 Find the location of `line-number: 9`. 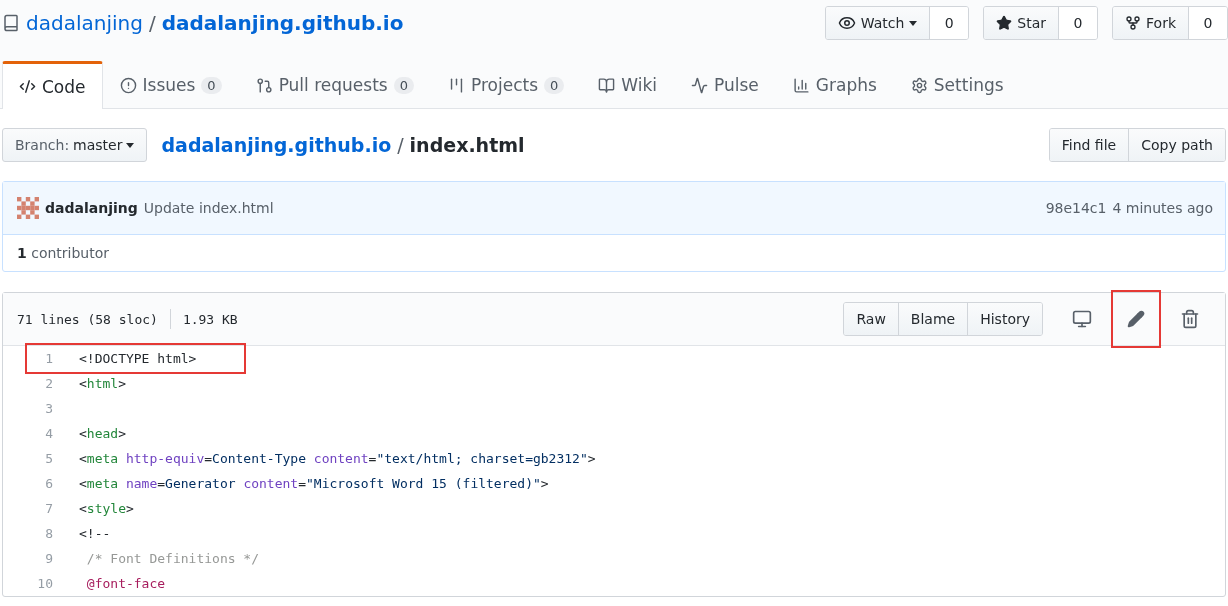

line-number: 9 is located at coordinates (49, 558).